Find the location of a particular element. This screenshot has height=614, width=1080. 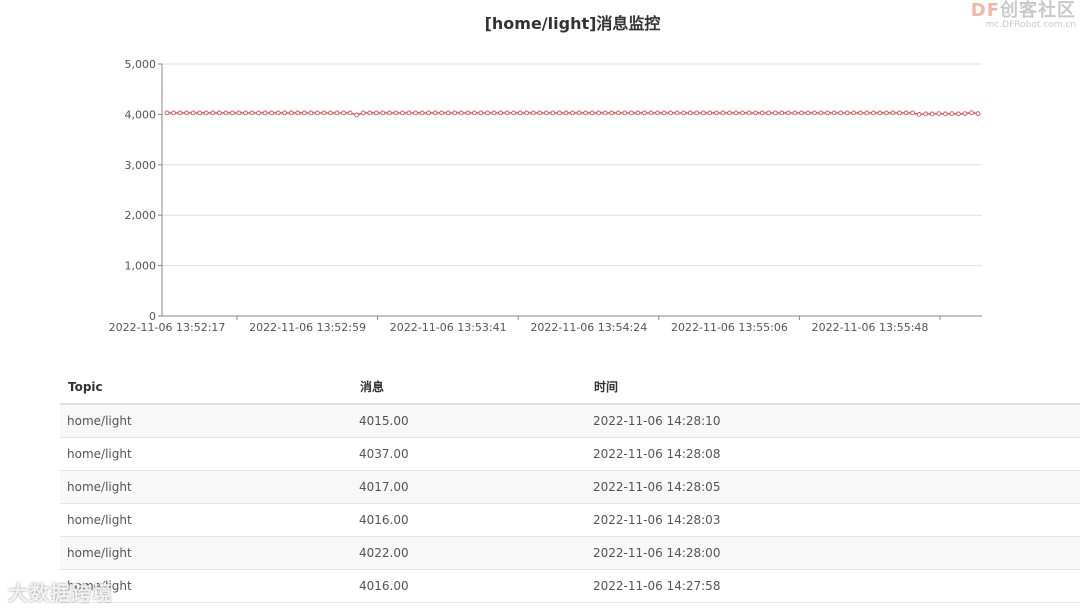

cell-time: 2022-11-06 14:28:08 is located at coordinates (833, 454).